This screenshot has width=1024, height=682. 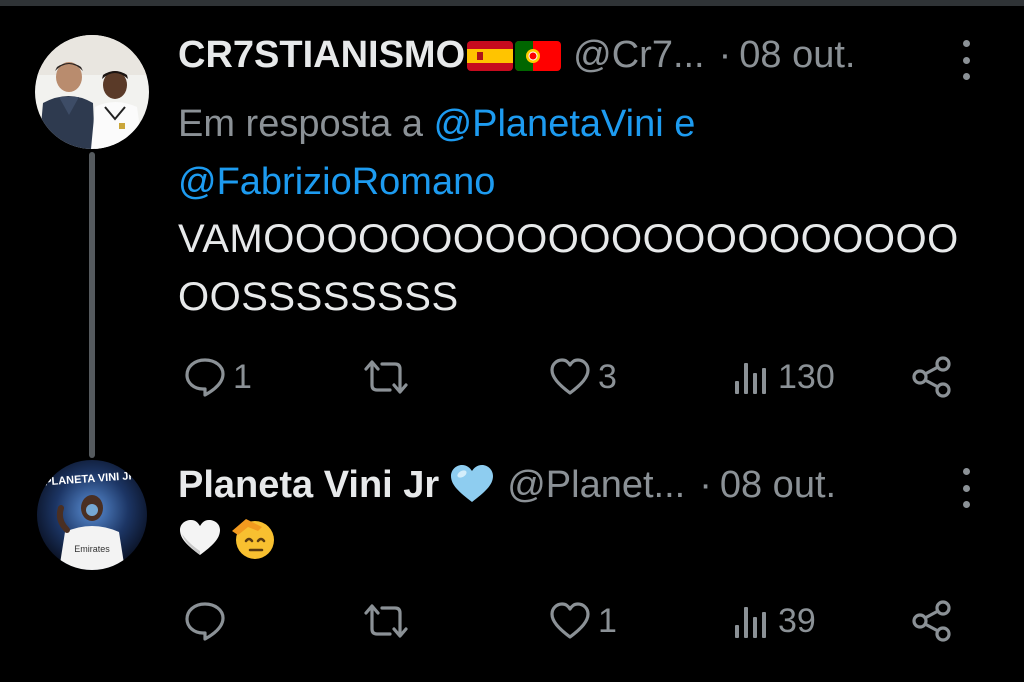 What do you see at coordinates (472, 486) in the screenshot?
I see `light-blue-heart-icon` at bounding box center [472, 486].